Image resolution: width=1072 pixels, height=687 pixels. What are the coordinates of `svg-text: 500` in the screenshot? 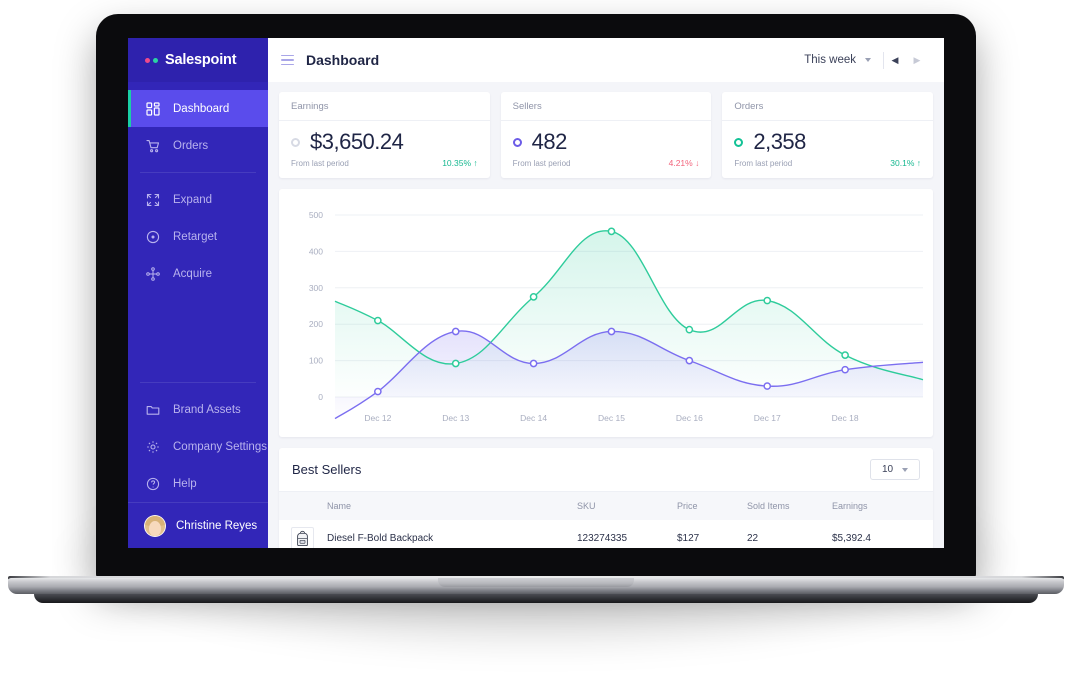 It's located at (316, 215).